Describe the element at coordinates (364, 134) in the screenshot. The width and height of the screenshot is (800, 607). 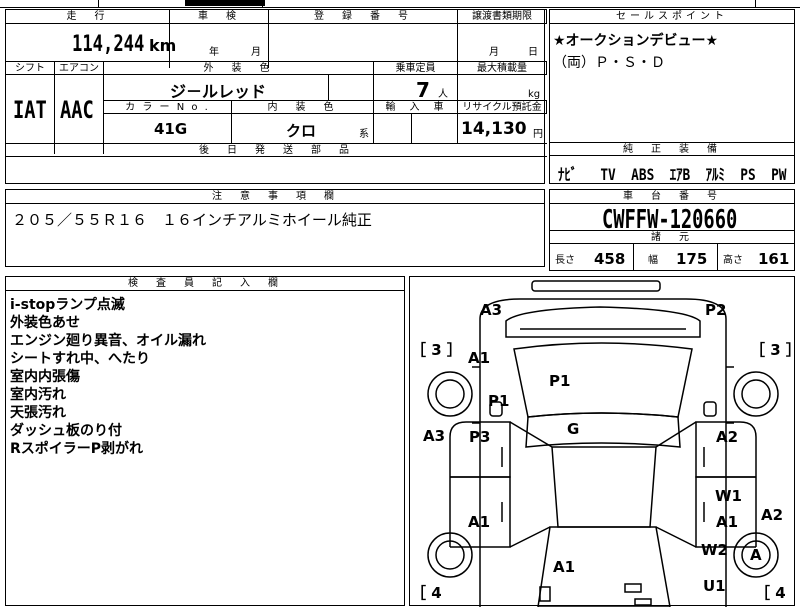
I see `interior-suffix: 系` at that location.